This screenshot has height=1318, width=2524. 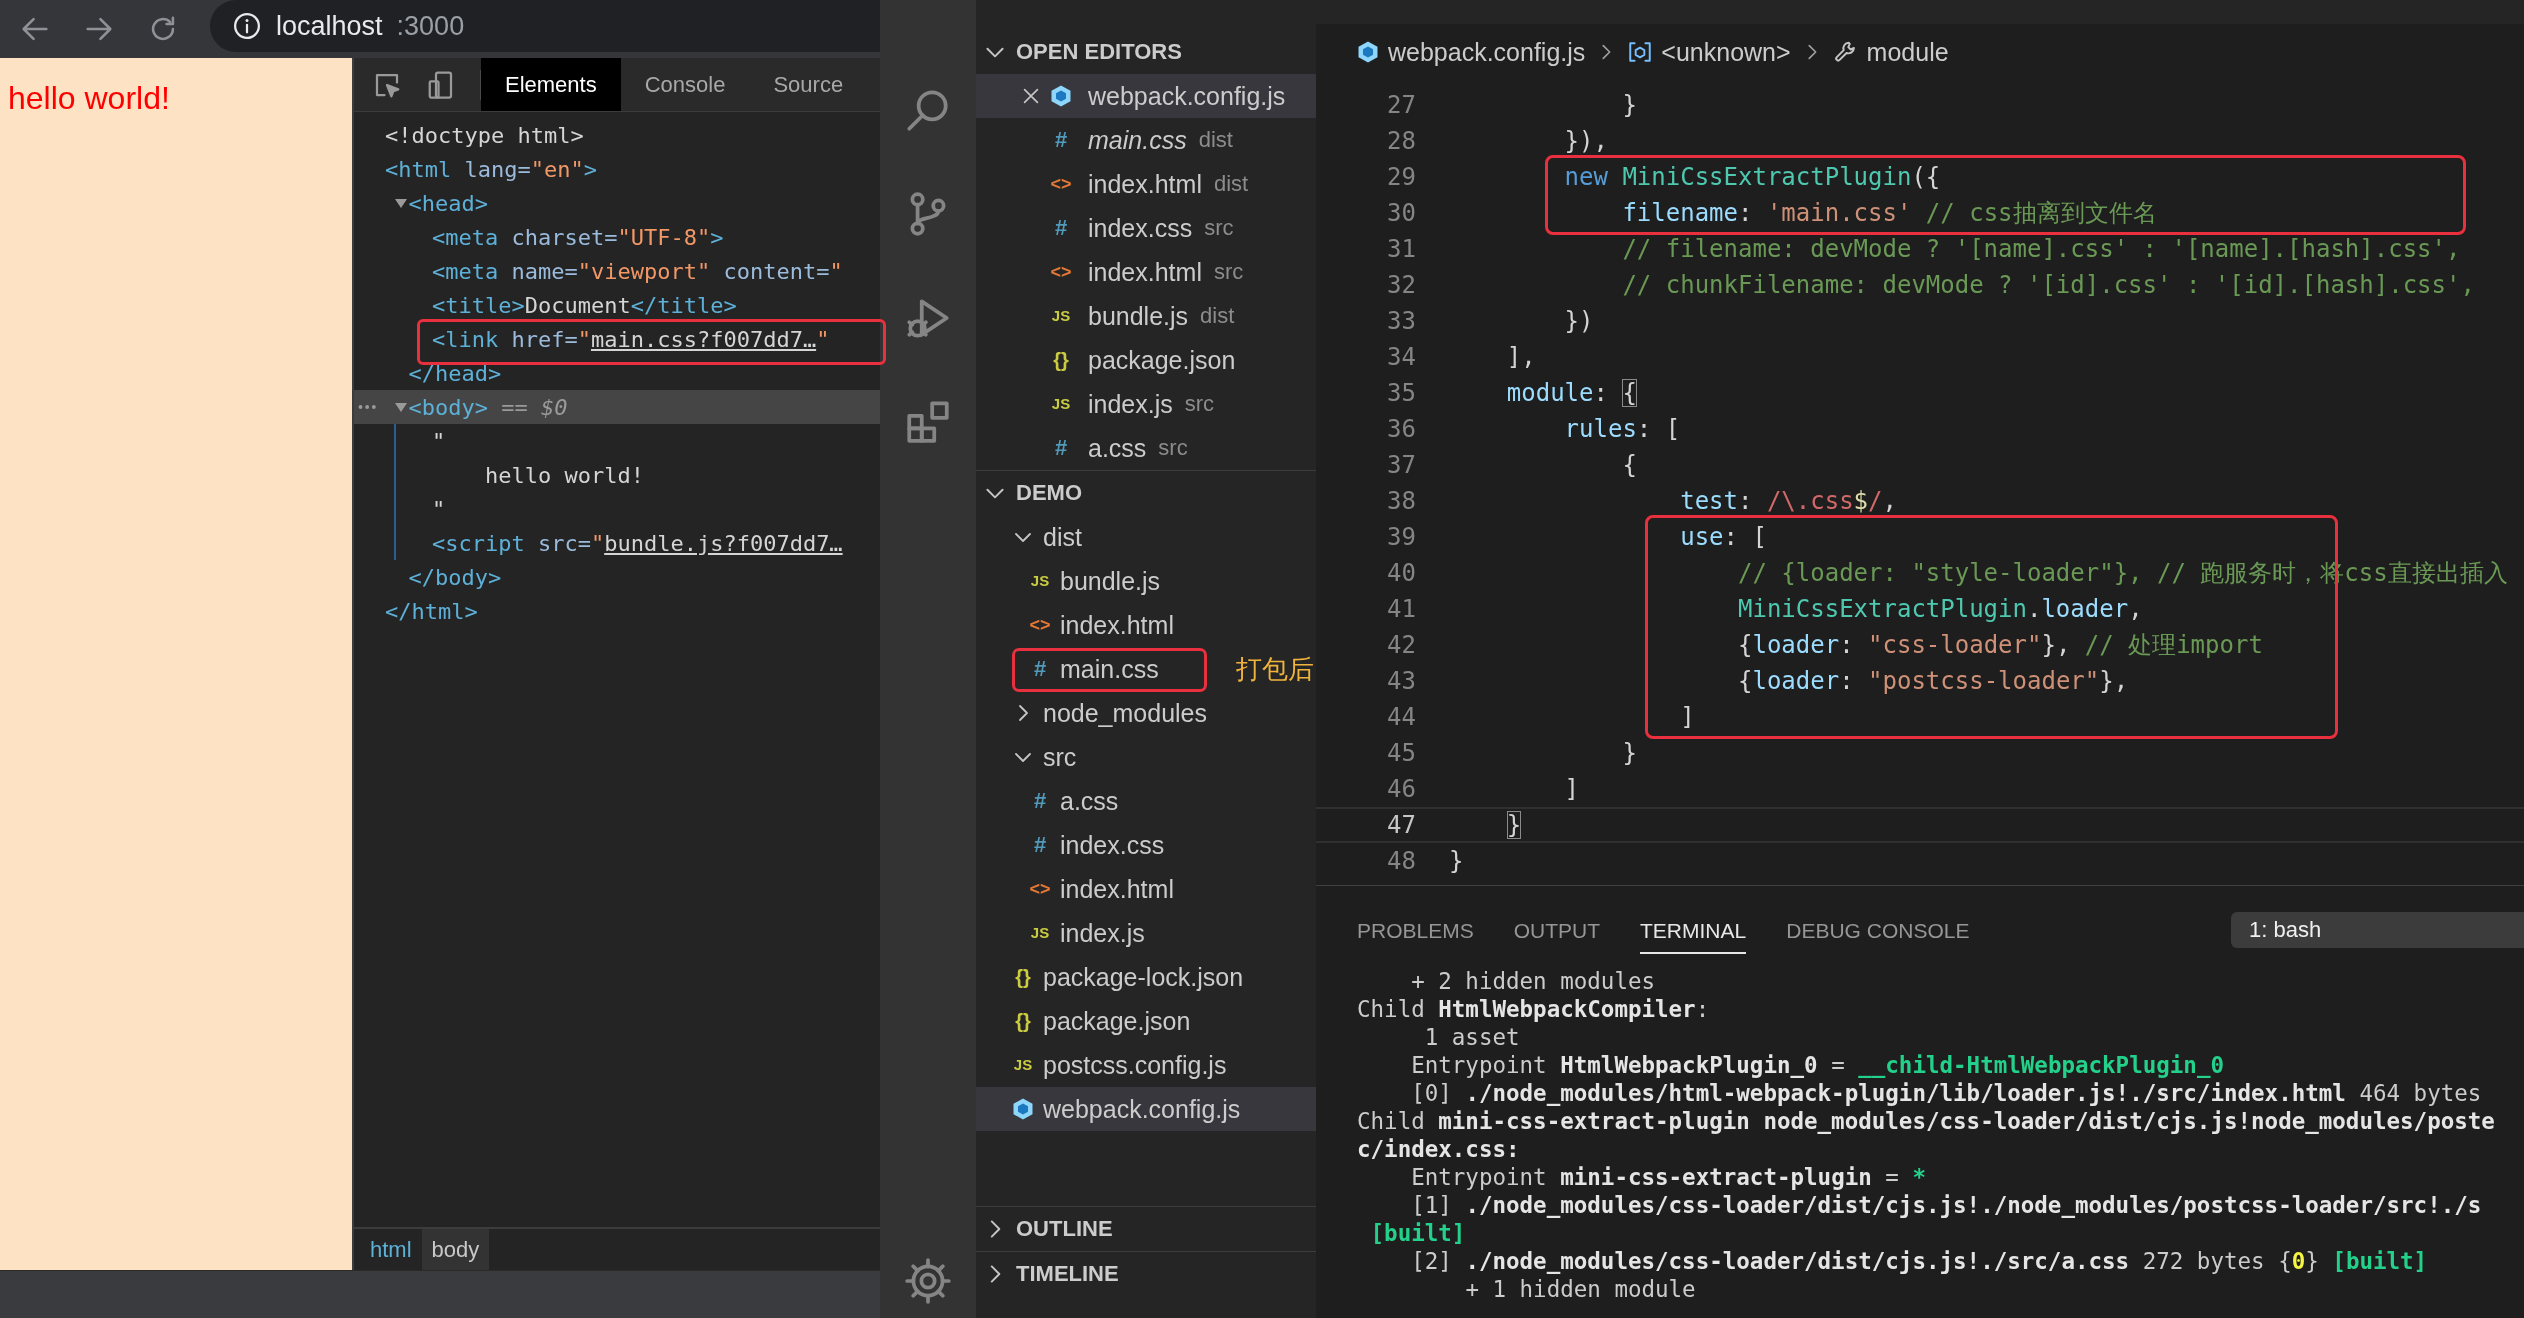 What do you see at coordinates (455, 1249) in the screenshot?
I see `breadcrumb-item: body` at bounding box center [455, 1249].